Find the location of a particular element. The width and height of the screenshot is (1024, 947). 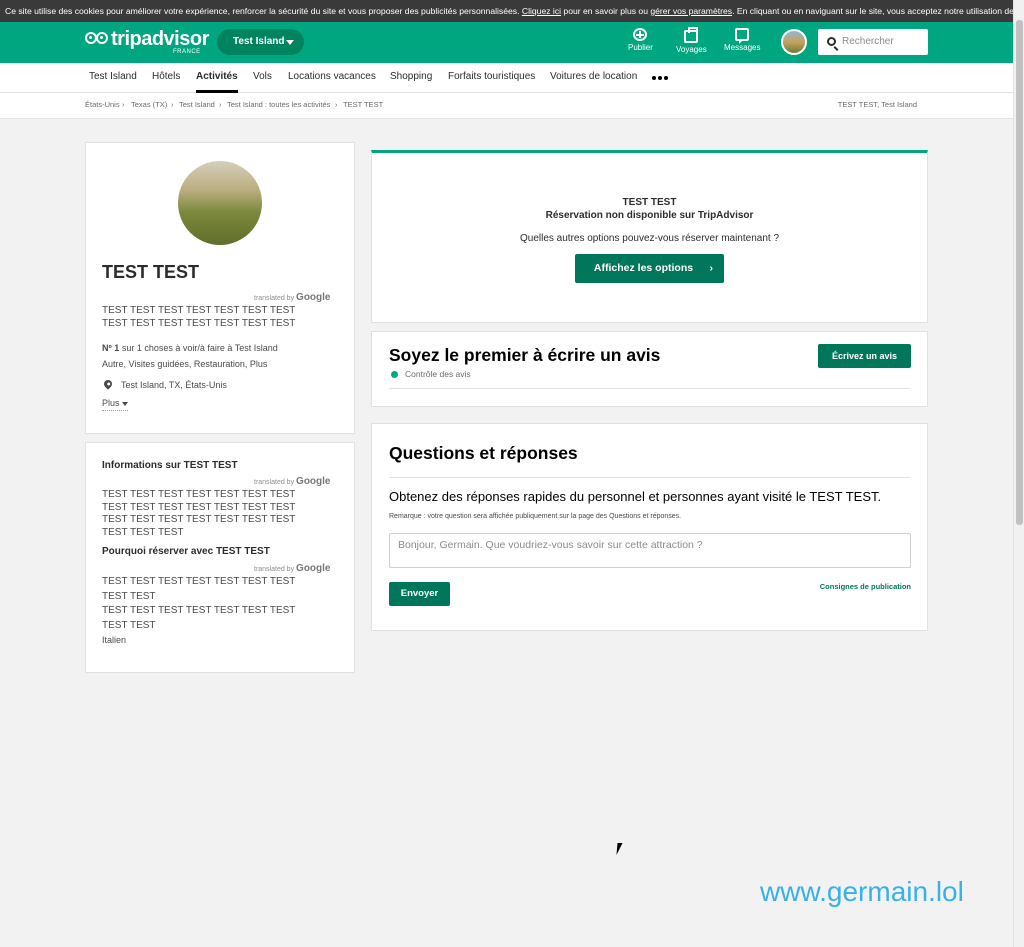

watermark-text: www.germain.lol is located at coordinates (862, 891).